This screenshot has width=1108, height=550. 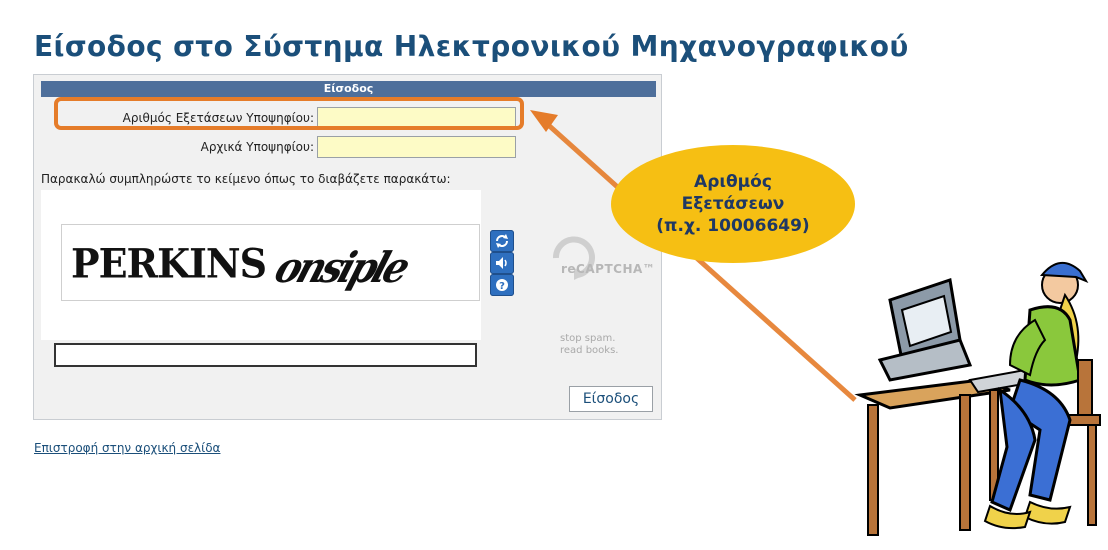 I want to click on annotation-bubble: Αριθμός Εξετάσεων (π.χ. 10006649), so click(x=733, y=204).